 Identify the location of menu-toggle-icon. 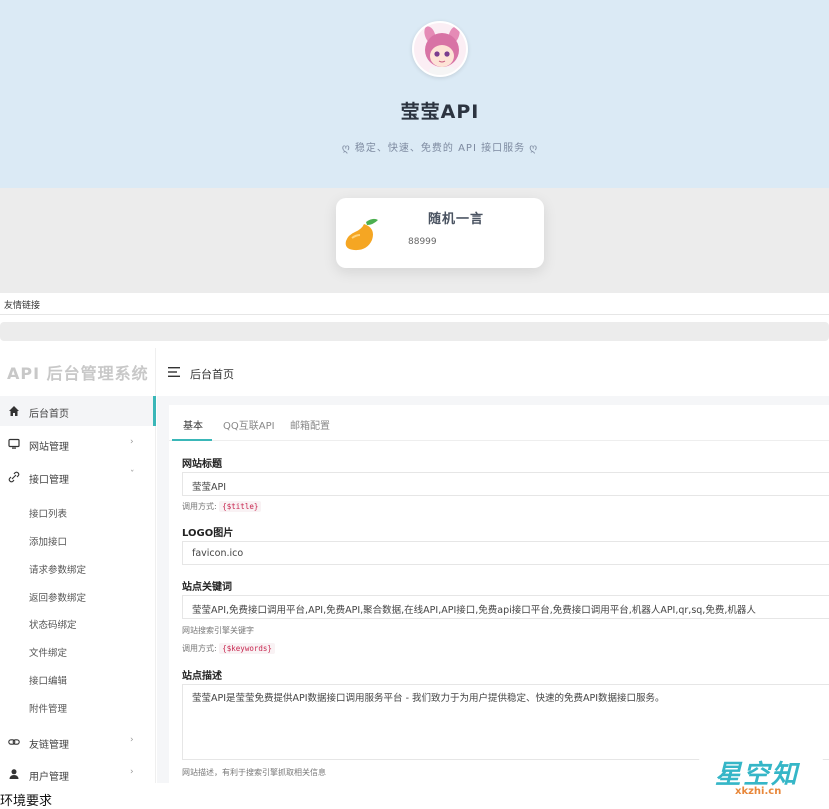
(174, 372).